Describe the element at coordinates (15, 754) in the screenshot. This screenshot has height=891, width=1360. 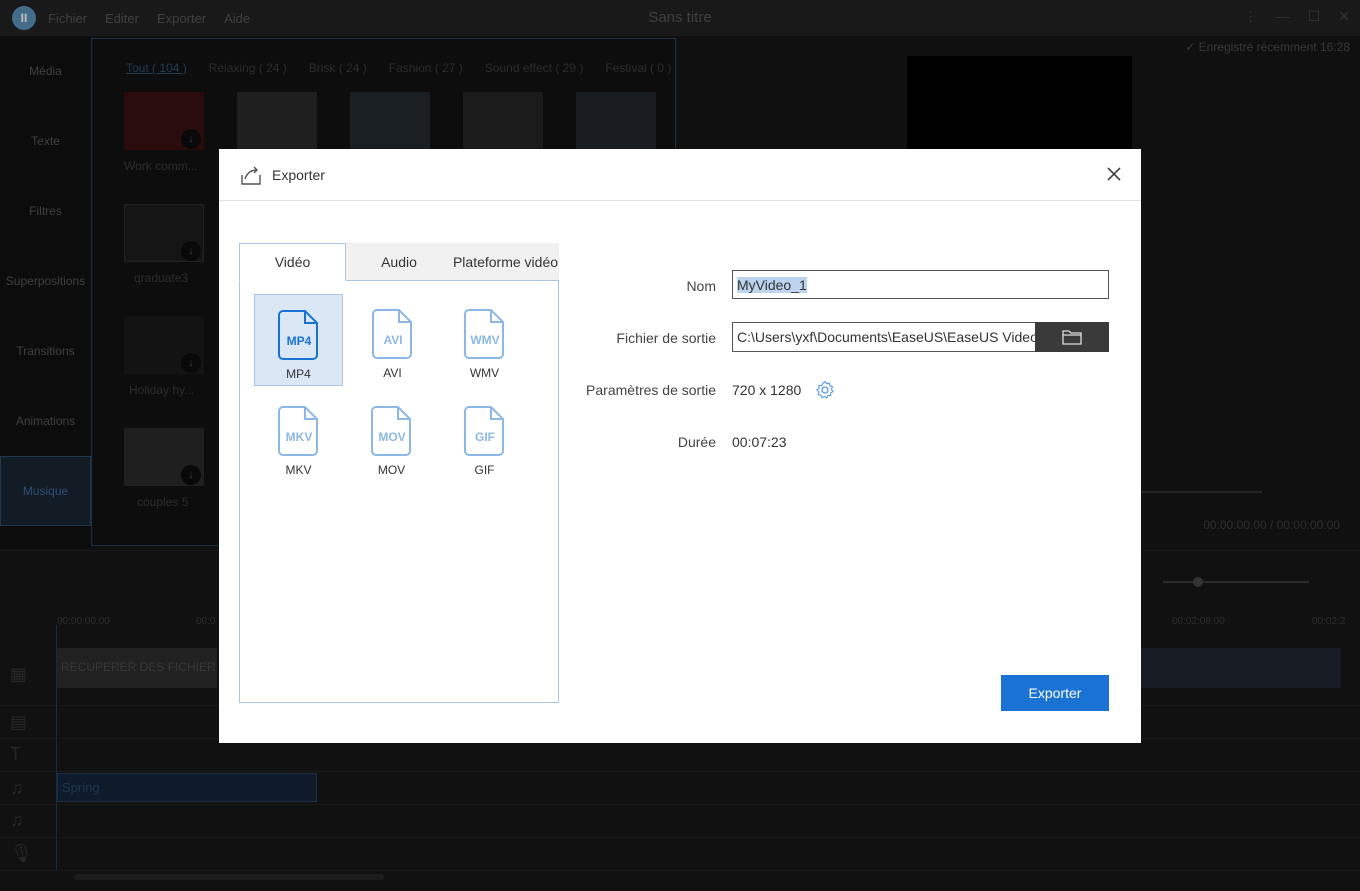
I see `text-icon: T` at that location.